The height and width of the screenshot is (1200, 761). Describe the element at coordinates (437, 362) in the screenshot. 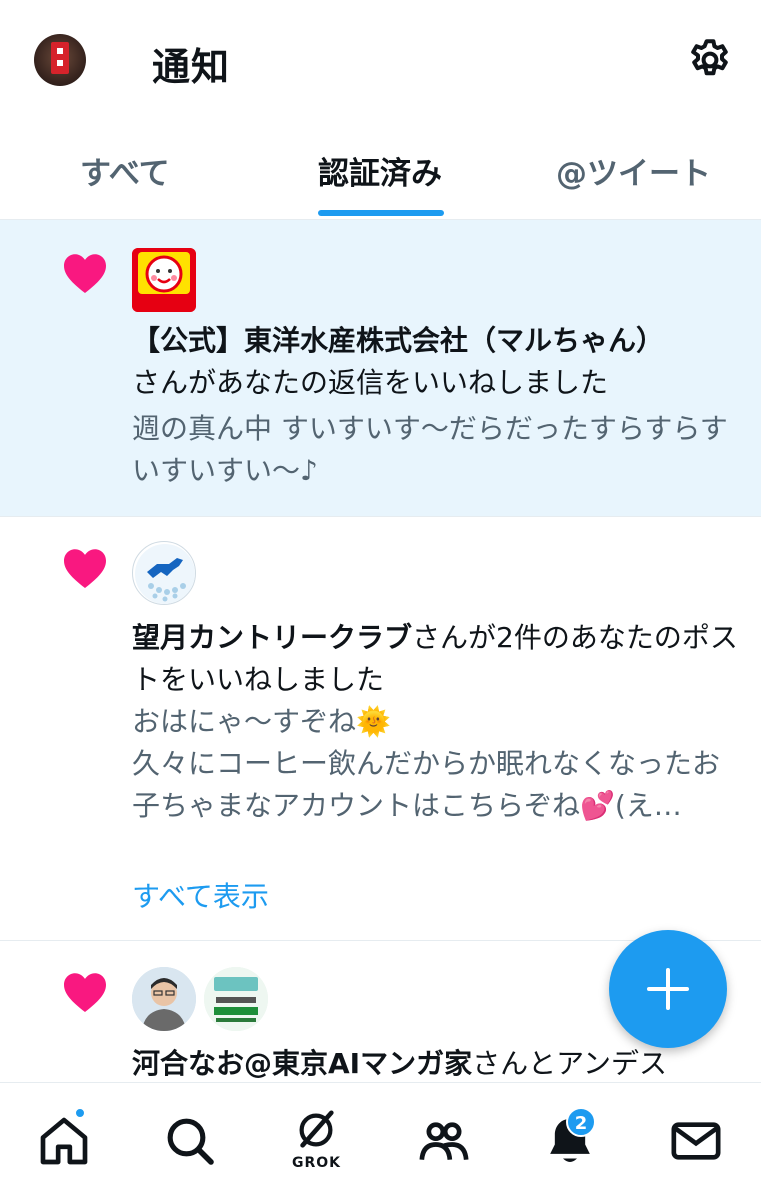

I see `notification-text: 【公式】東洋水産株式会社（マルちゃん） さんがあなたの返信をいいねしました` at that location.